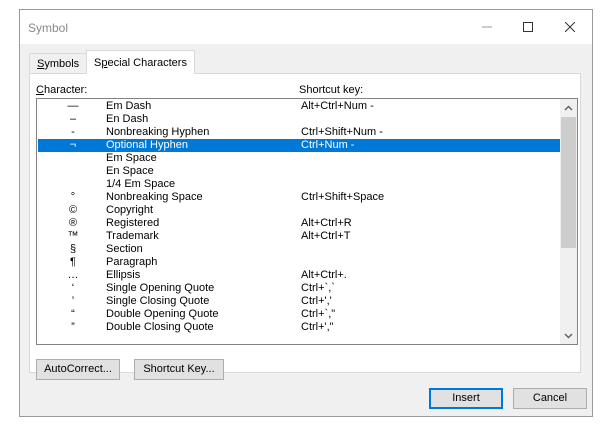 This screenshot has height=429, width=605. What do you see at coordinates (328, 145) in the screenshot?
I see `shortcut-key: Ctrl+Num -` at bounding box center [328, 145].